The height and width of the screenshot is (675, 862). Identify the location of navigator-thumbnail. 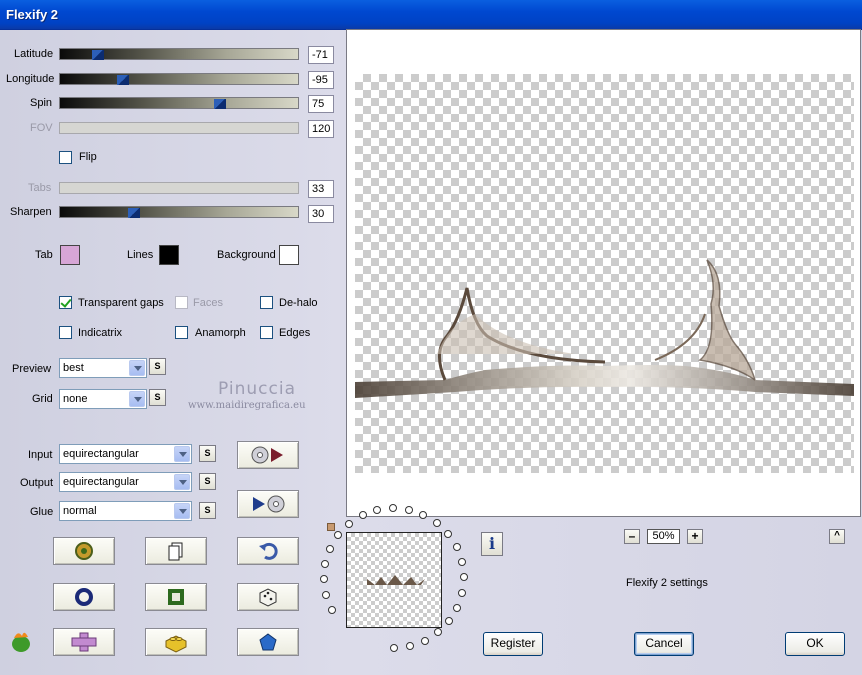
(394, 580).